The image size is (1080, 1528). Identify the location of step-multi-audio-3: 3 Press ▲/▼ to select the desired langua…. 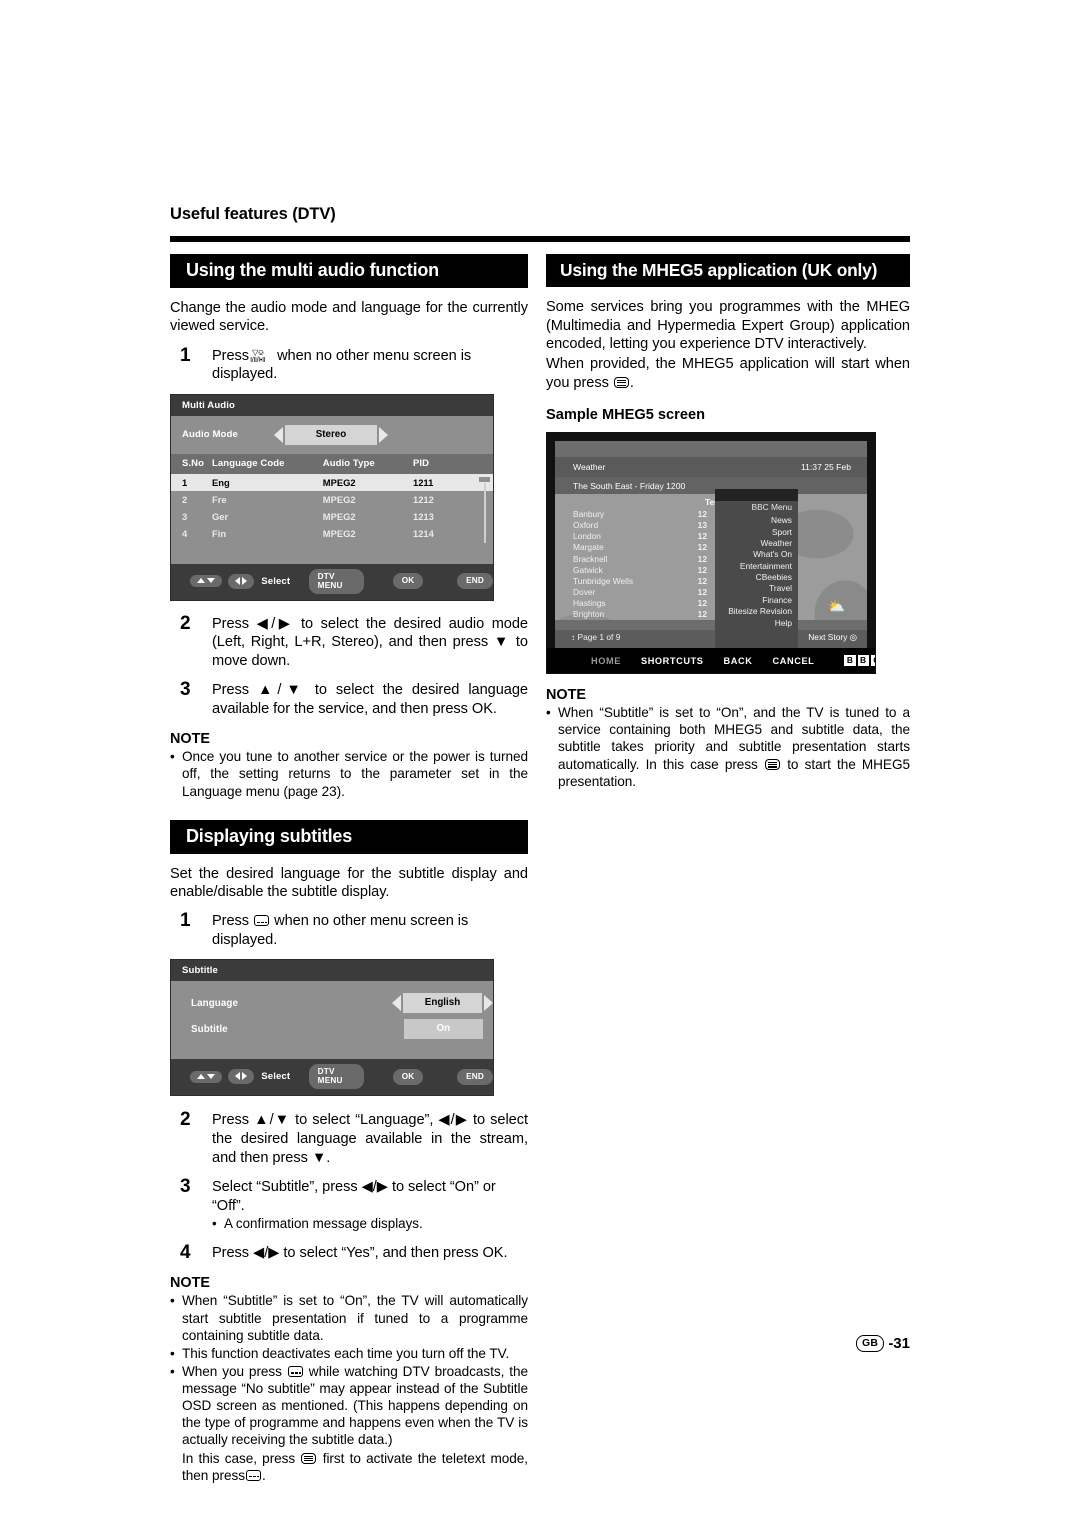
(349, 698).